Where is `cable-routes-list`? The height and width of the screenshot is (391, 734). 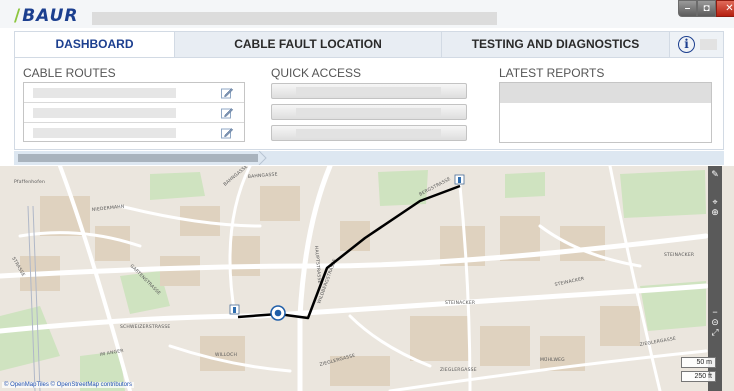 cable-routes-list is located at coordinates (134, 112).